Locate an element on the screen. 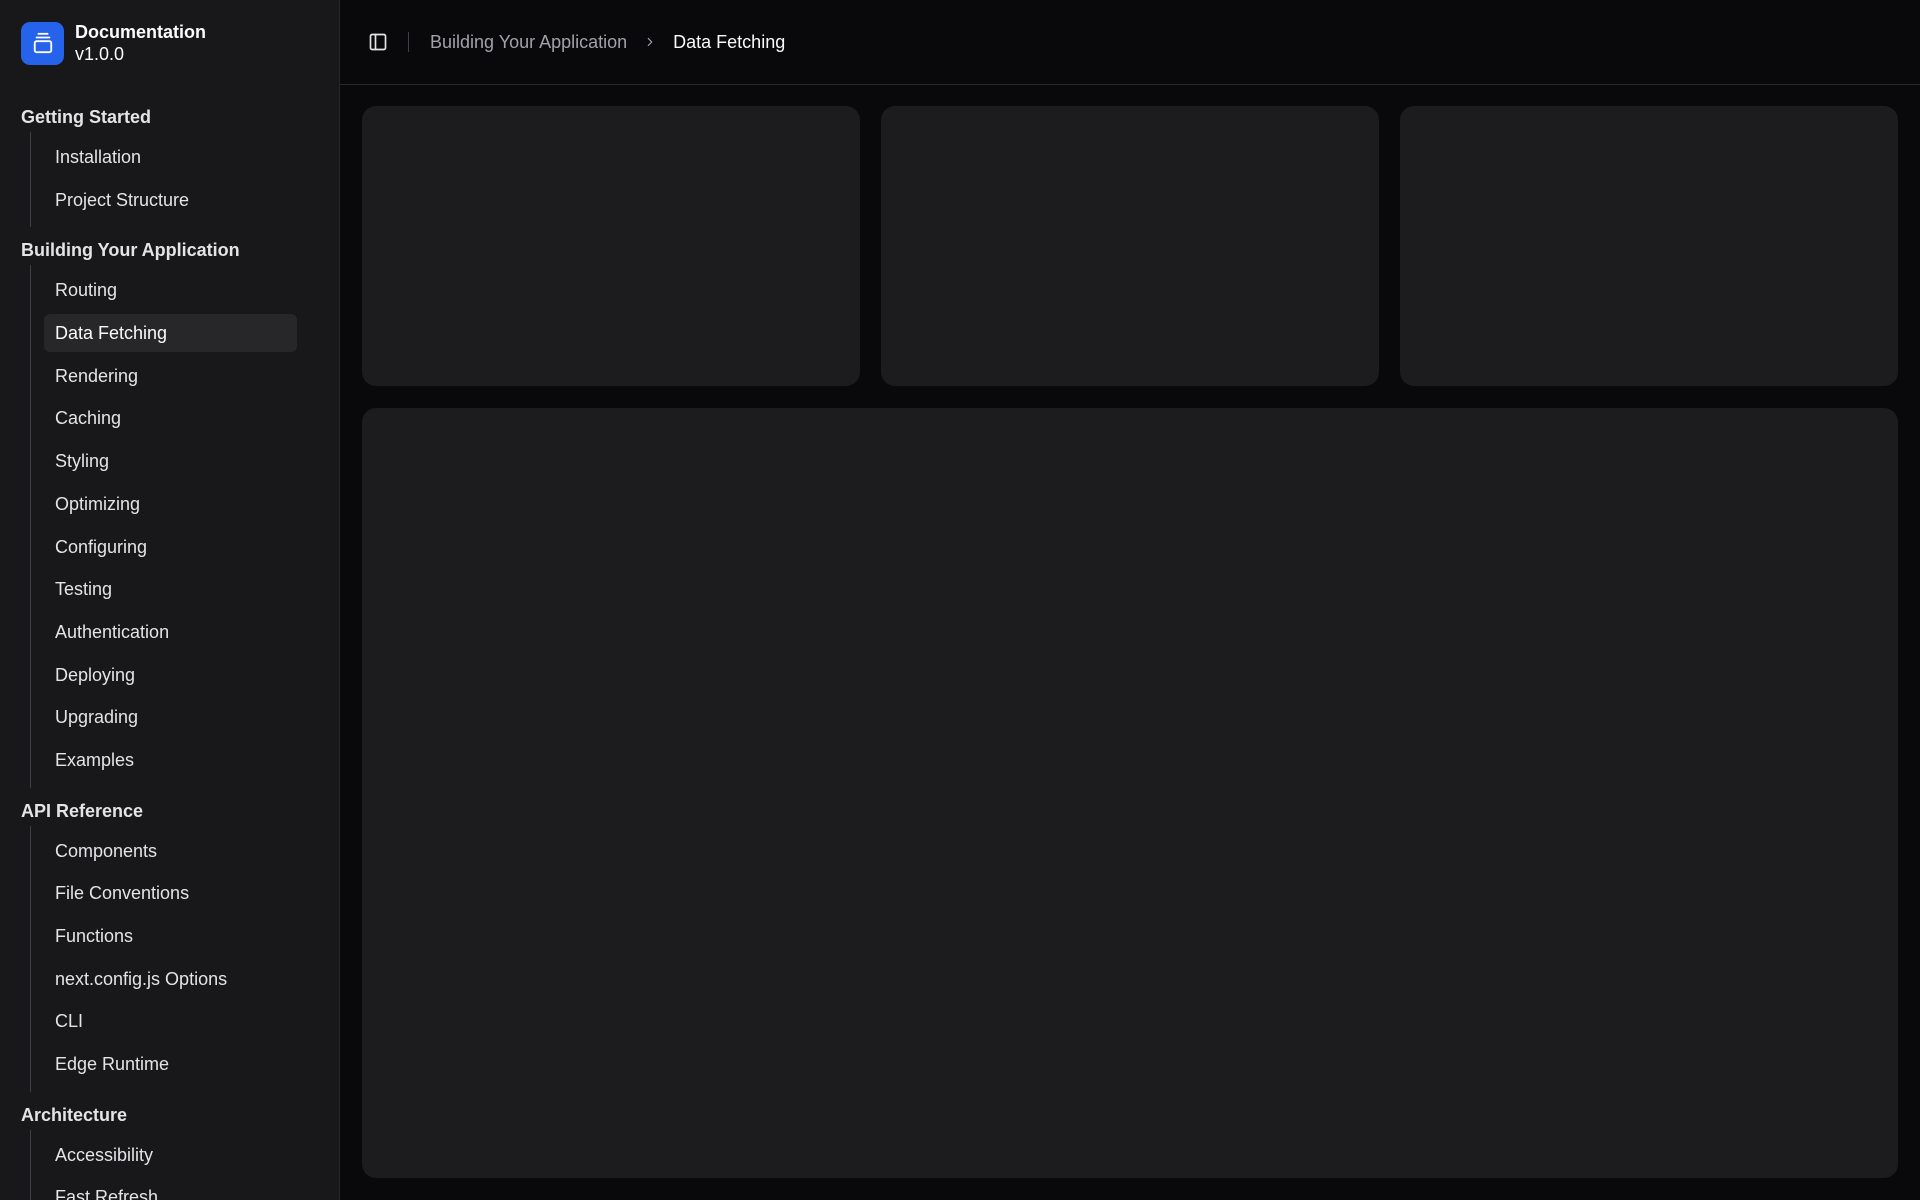 The height and width of the screenshot is (1200, 1920). sidebar-toggle-button is located at coordinates (378, 42).